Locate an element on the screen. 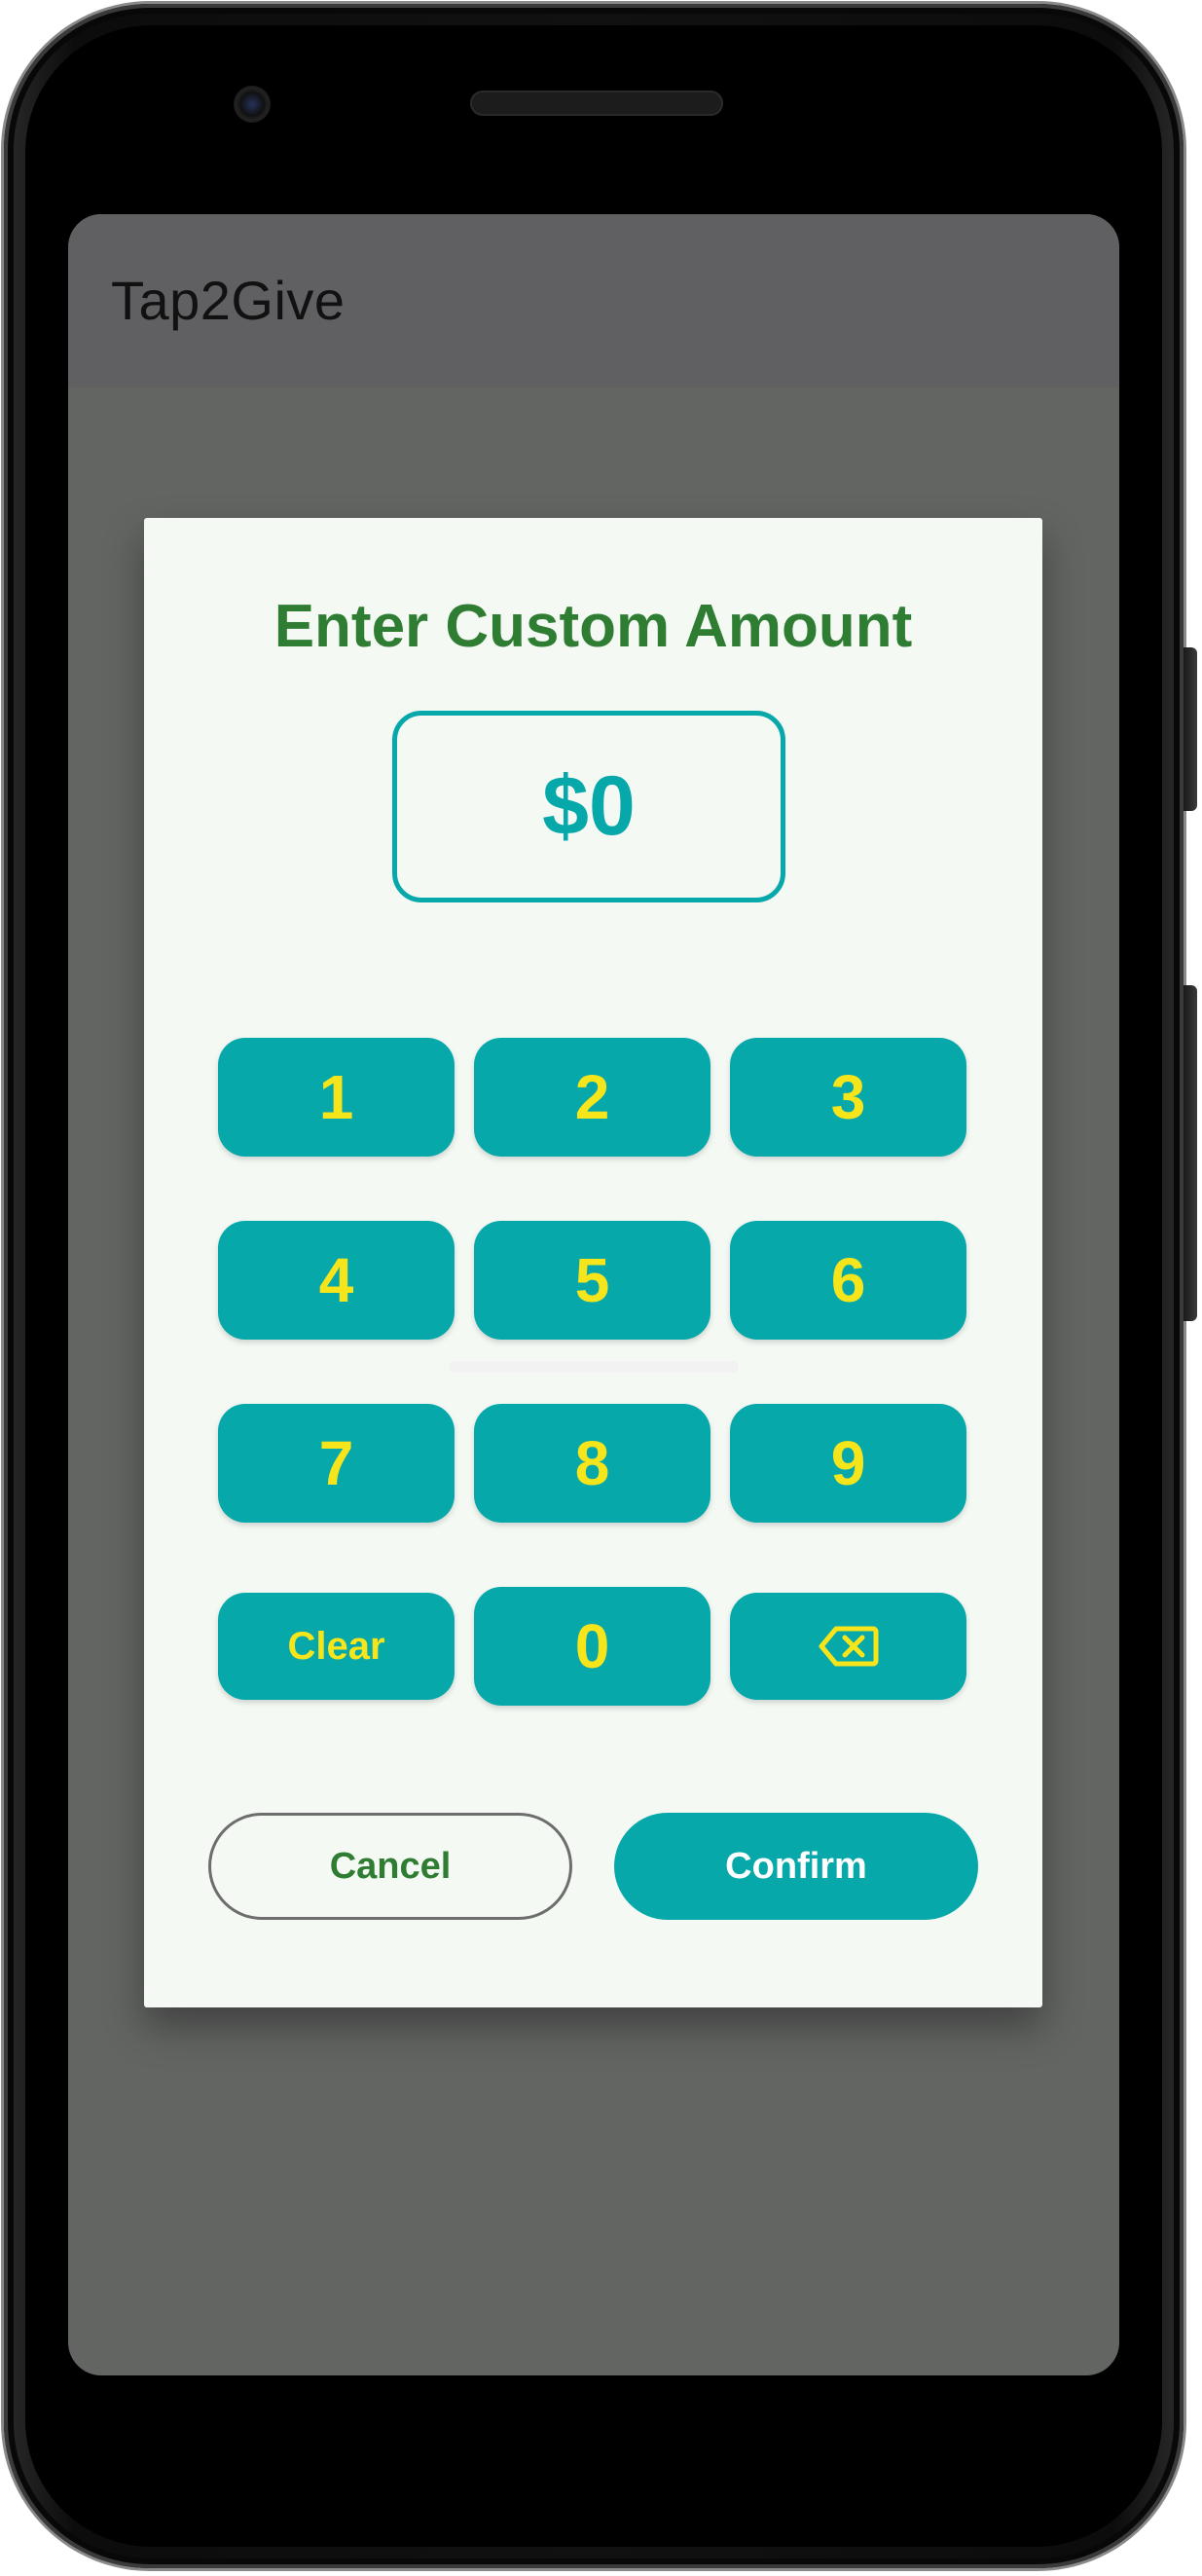 The image size is (1202, 2576). backspace-button is located at coordinates (848, 1646).